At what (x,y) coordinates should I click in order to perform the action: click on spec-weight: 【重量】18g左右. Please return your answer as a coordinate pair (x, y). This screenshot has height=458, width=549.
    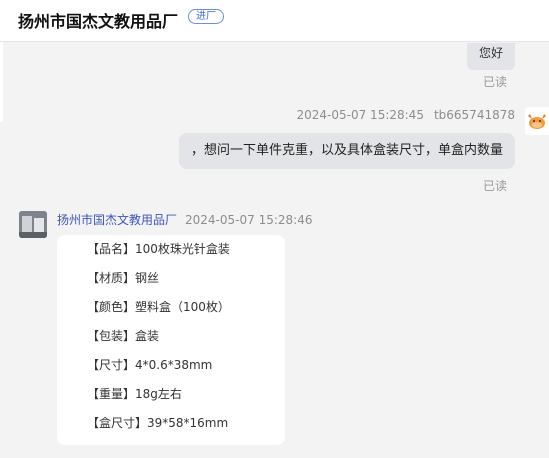
    Looking at the image, I should click on (134, 394).